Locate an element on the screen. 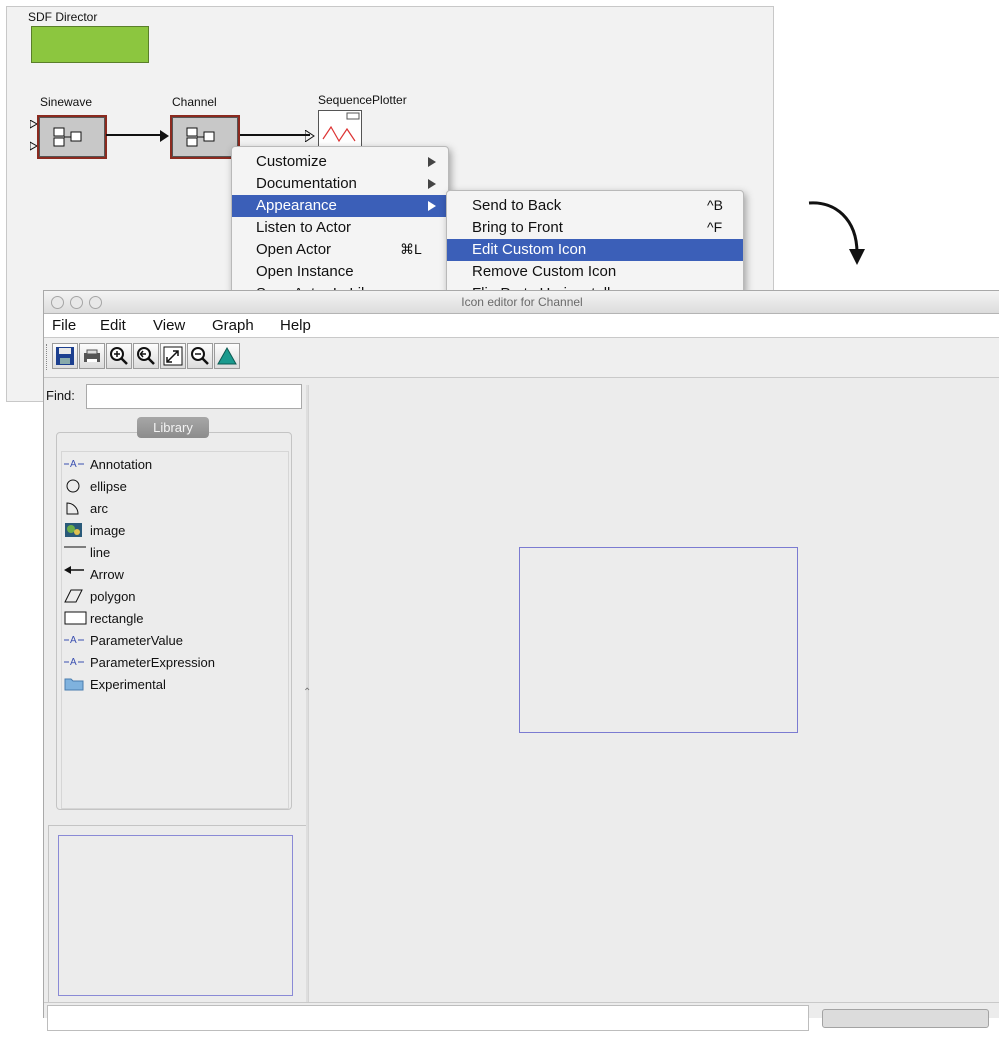 The image size is (999, 1037). zoom-fit-button is located at coordinates (173, 356).